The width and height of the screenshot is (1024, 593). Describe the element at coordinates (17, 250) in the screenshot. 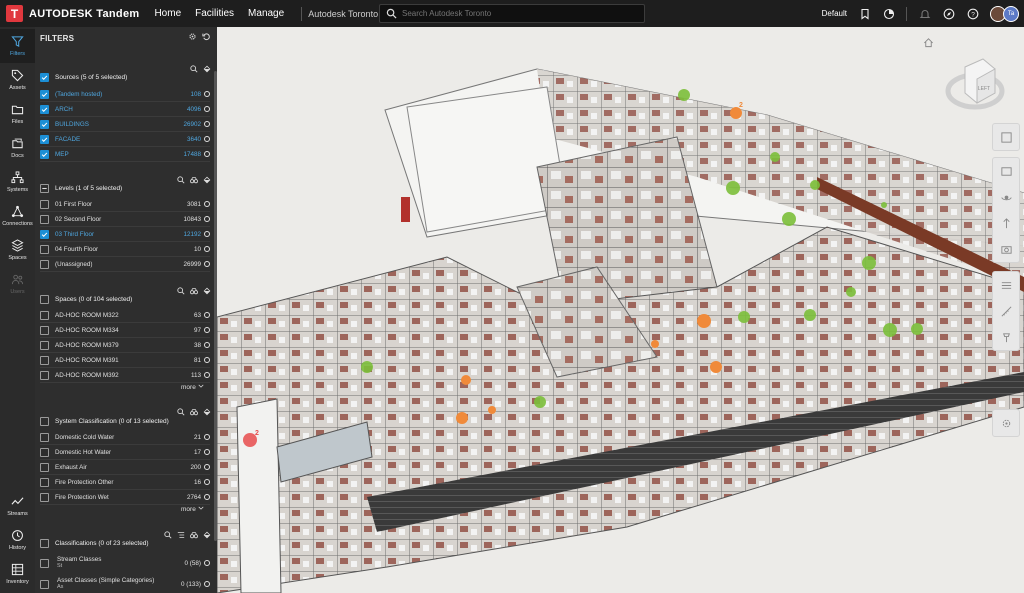

I see `rail-item-spaces: Spaces` at that location.